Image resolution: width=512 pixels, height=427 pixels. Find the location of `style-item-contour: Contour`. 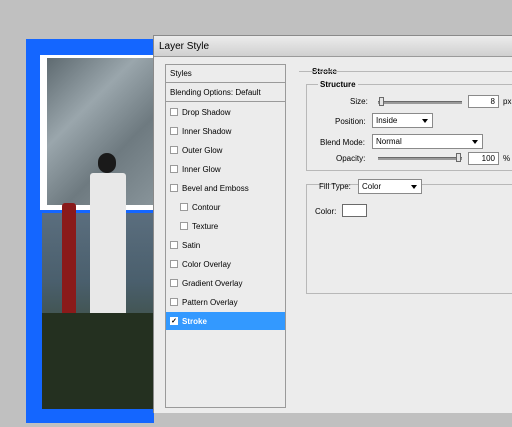

style-item-contour: Contour is located at coordinates (225, 207).